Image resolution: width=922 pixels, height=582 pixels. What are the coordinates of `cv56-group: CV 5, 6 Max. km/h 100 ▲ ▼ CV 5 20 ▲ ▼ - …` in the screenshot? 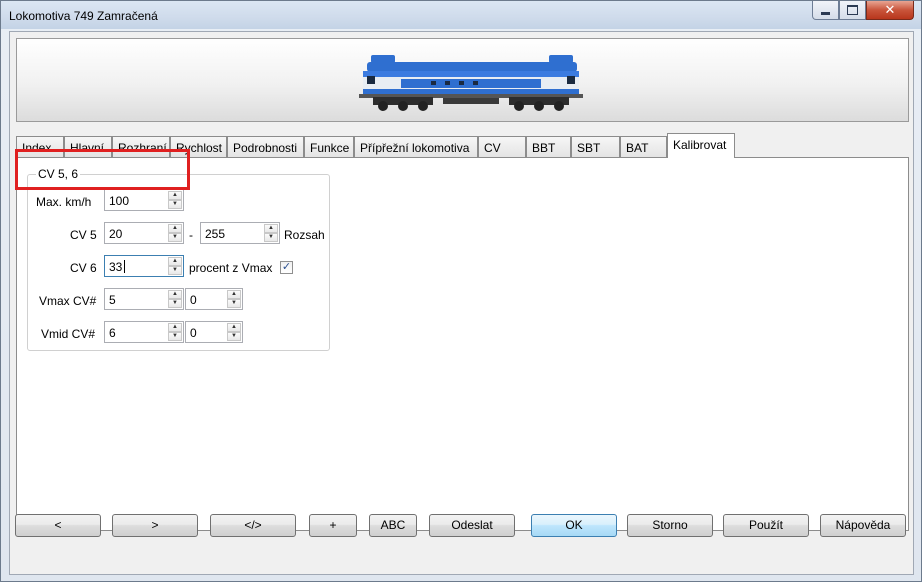 It's located at (178, 259).